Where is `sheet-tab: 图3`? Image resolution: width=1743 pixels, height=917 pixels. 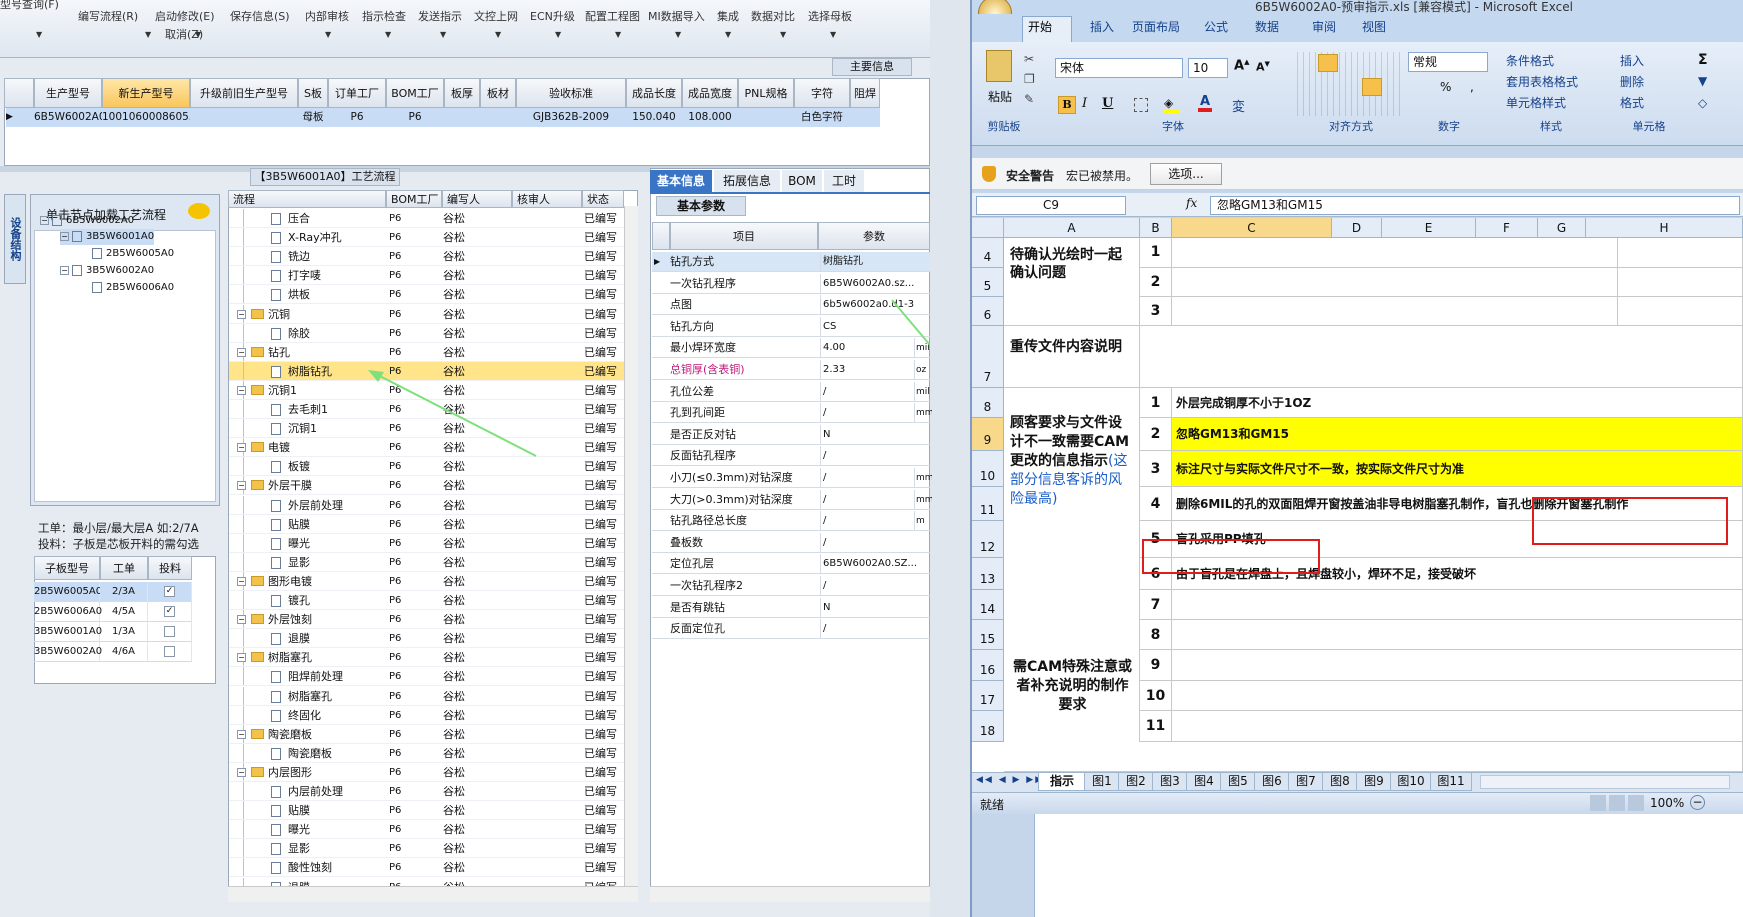
sheet-tab: 图3 is located at coordinates (1170, 782).